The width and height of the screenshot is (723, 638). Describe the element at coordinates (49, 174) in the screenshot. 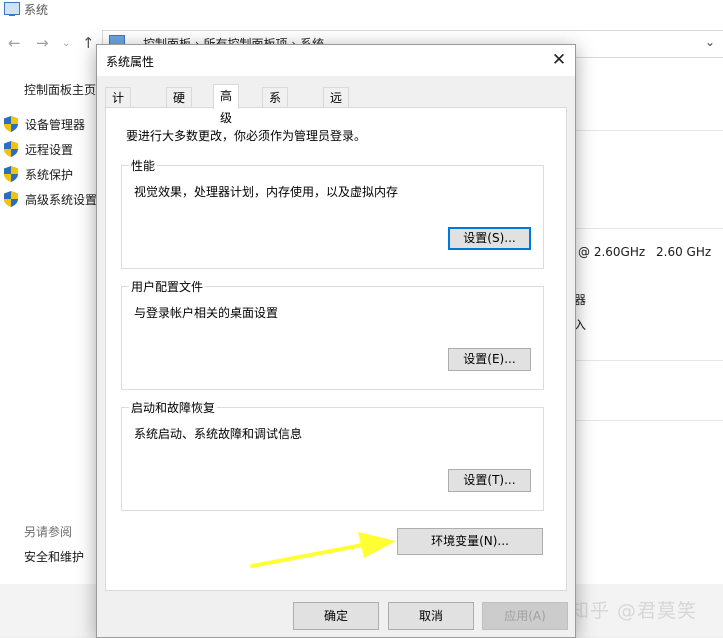

I see `sidebar-item-label: 系统保护` at that location.